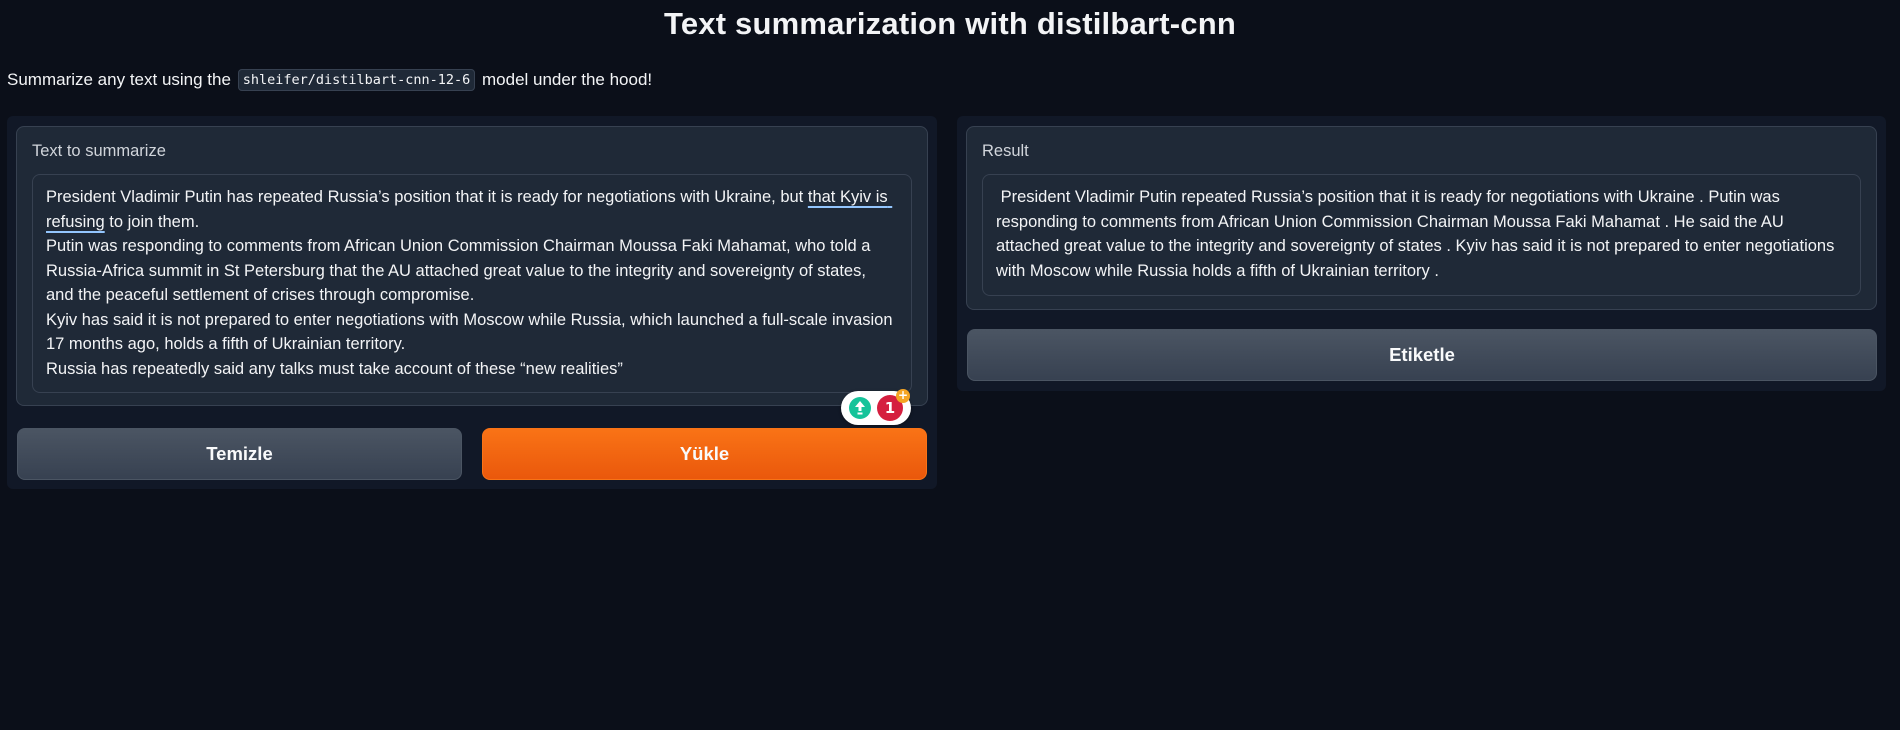 Image resolution: width=1900 pixels, height=730 pixels. What do you see at coordinates (903, 396) in the screenshot?
I see `grammarly-plus-icon: +` at bounding box center [903, 396].